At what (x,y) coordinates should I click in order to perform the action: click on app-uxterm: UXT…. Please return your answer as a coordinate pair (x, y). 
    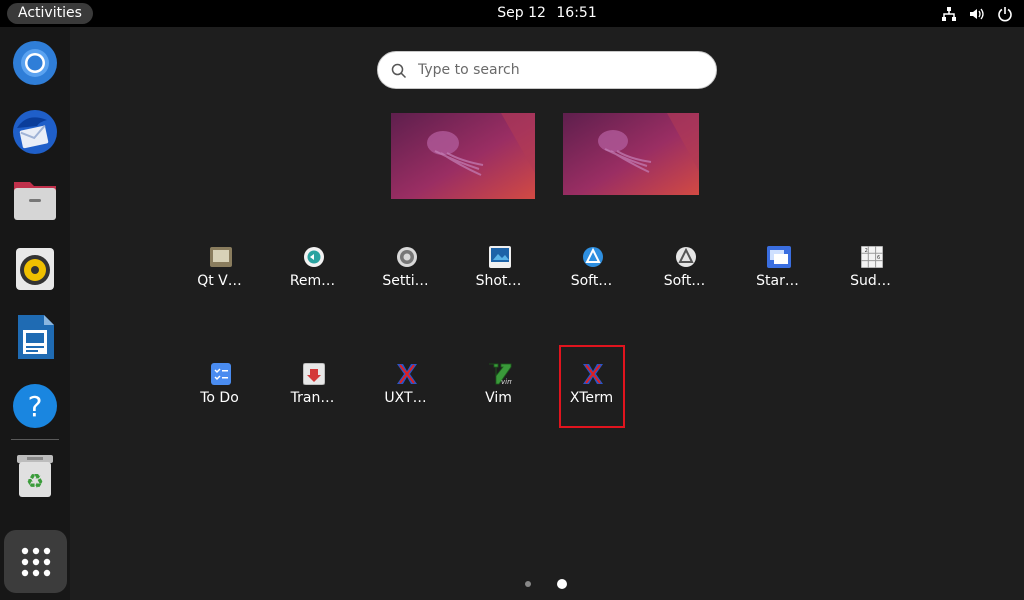
    Looking at the image, I should click on (405, 397).